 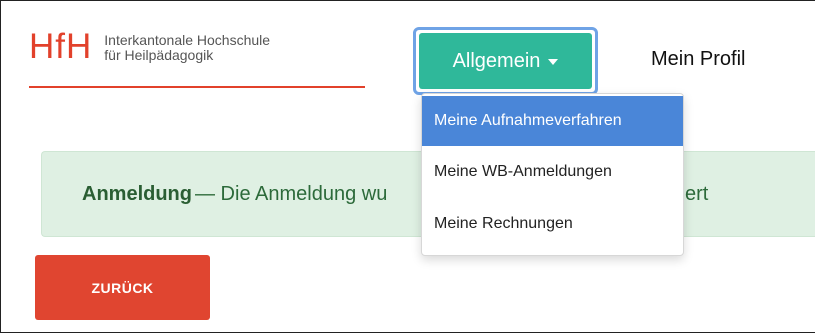 What do you see at coordinates (552, 224) in the screenshot?
I see `menu-item-rechnungen: Meine Rechnungen` at bounding box center [552, 224].